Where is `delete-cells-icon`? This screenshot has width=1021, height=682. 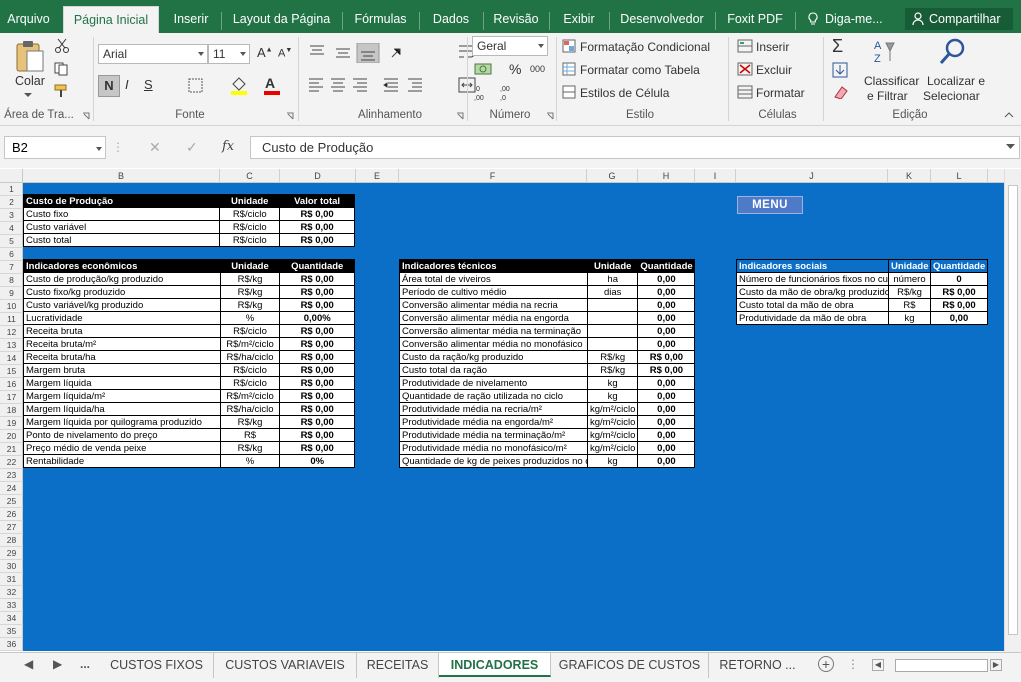 delete-cells-icon is located at coordinates (745, 69).